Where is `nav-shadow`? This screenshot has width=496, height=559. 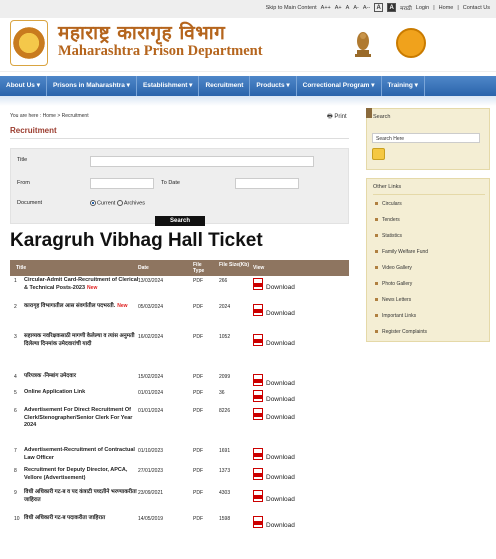
nav-shadow is located at coordinates (248, 101).